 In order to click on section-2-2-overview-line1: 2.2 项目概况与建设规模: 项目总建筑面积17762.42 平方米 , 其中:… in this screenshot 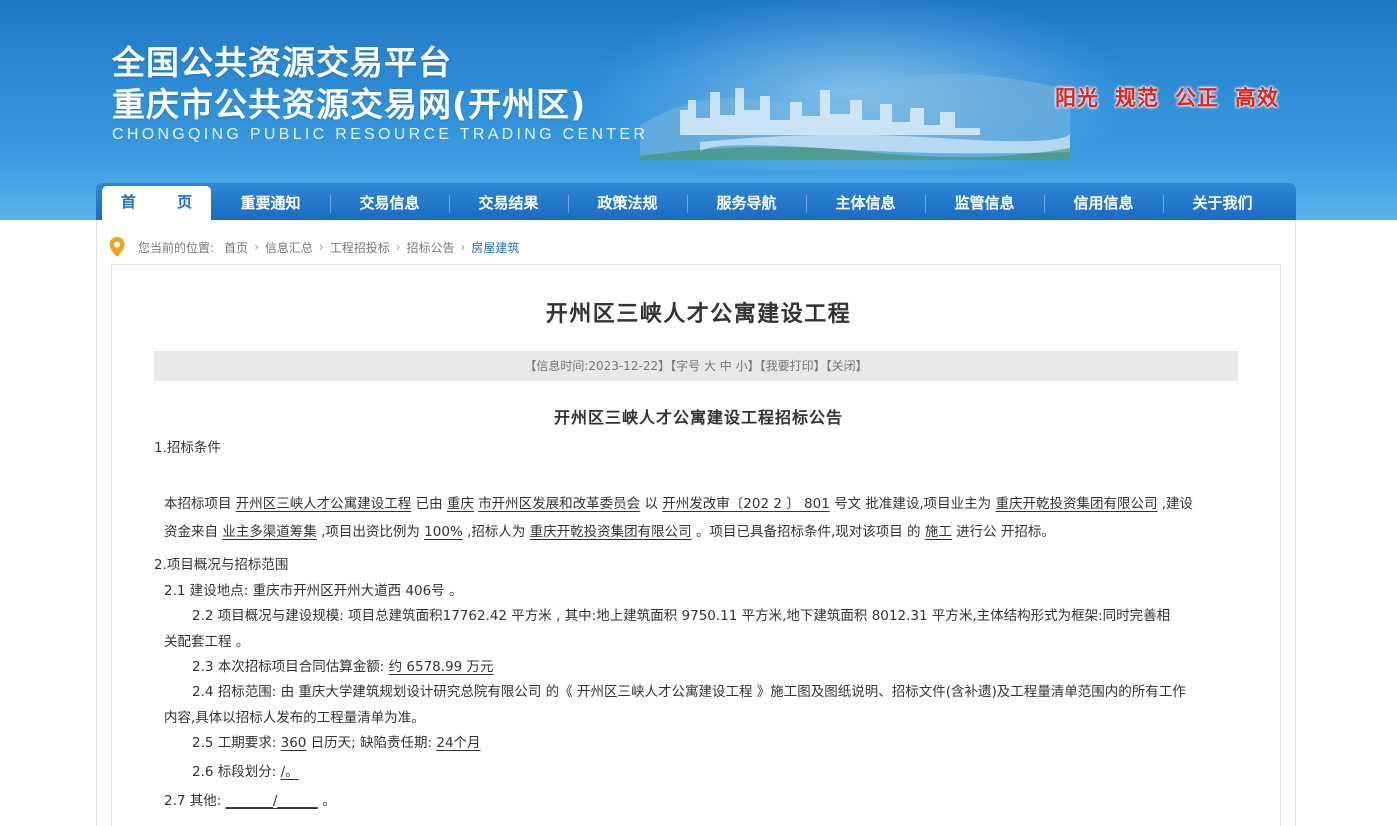, I will do `click(681, 616)`.